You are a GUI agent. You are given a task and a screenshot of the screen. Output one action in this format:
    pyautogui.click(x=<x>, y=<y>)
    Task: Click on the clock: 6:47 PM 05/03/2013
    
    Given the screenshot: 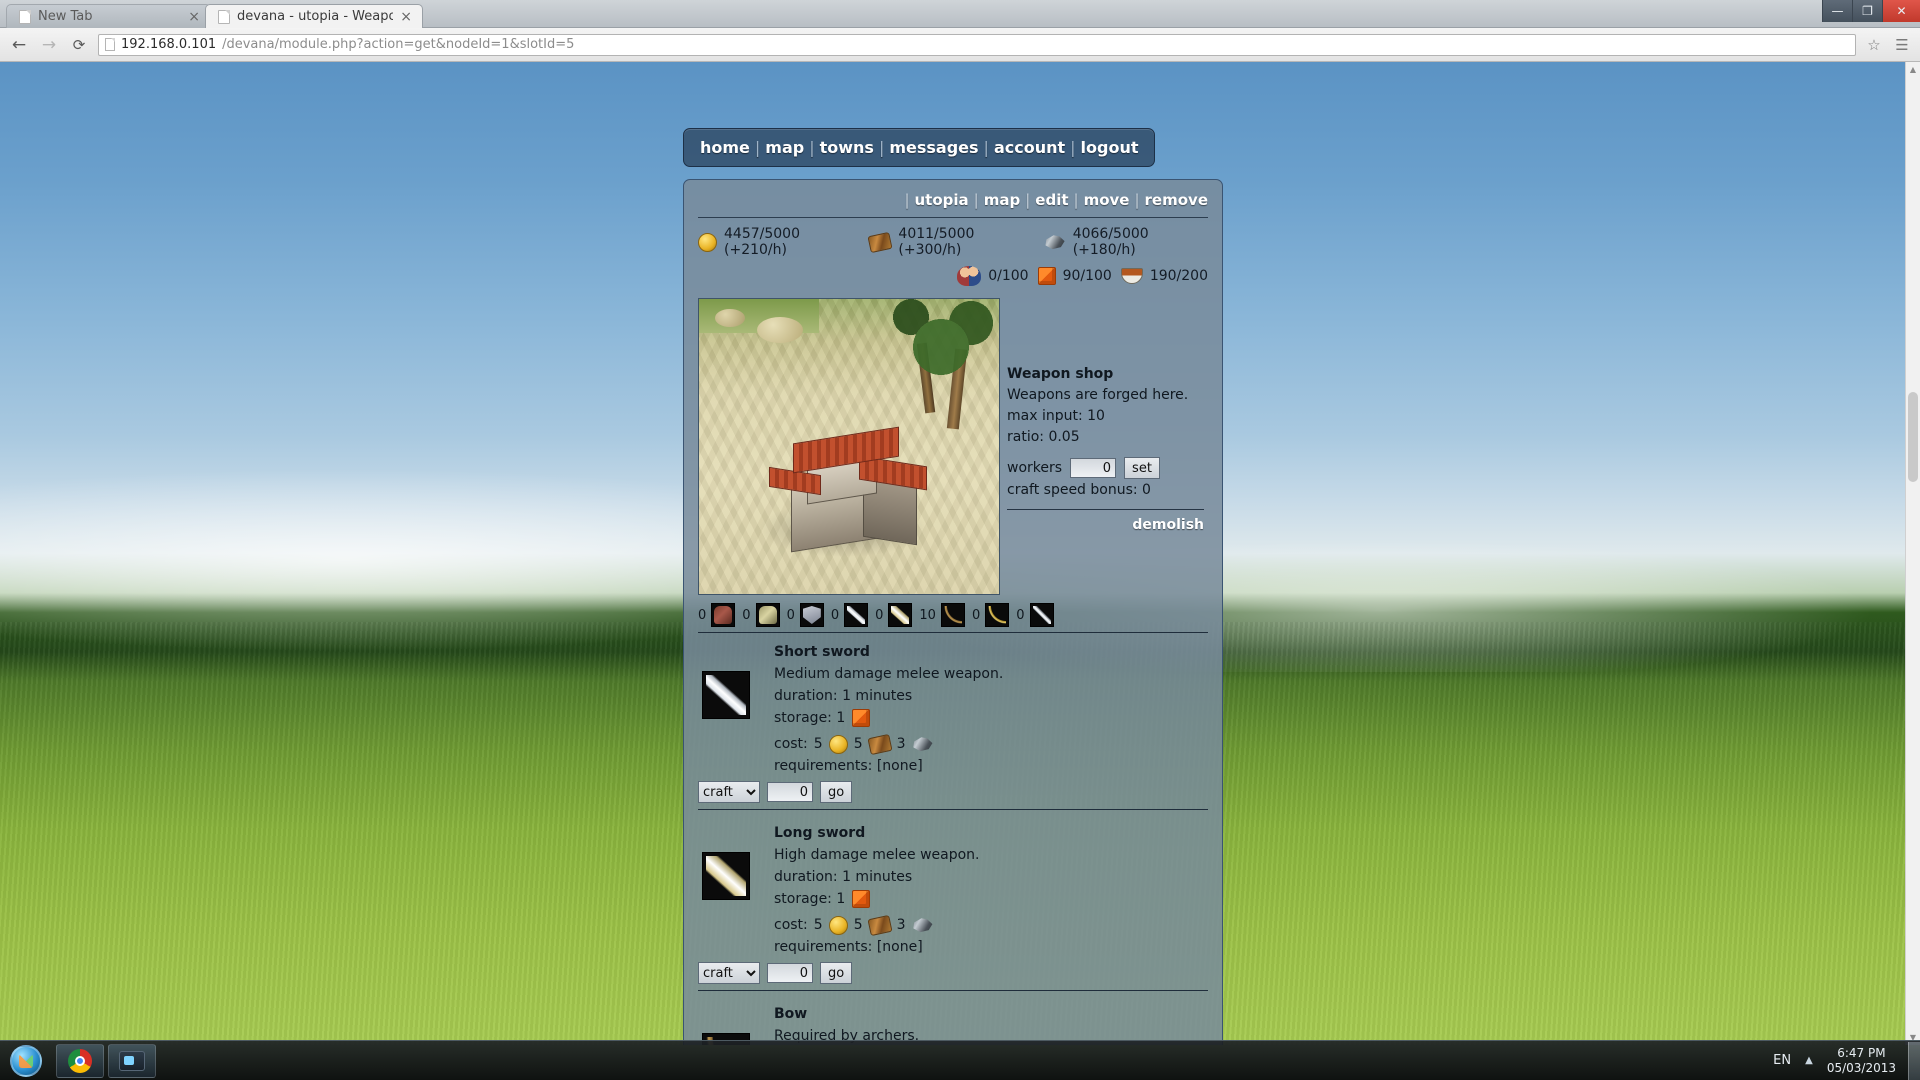 What is the action you would take?
    pyautogui.click(x=1861, y=1061)
    